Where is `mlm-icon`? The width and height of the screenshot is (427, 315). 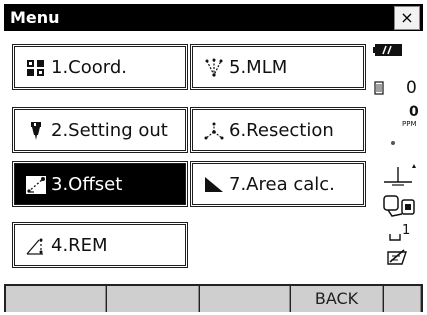
mlm-icon is located at coordinates (214, 67).